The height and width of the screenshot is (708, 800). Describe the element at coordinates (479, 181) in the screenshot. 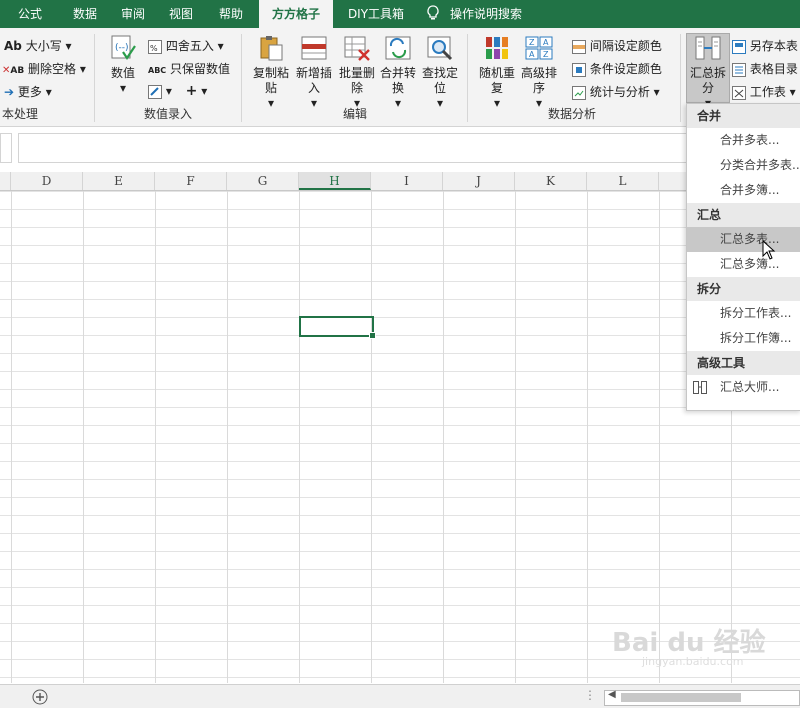

I see `column-header: J` at that location.